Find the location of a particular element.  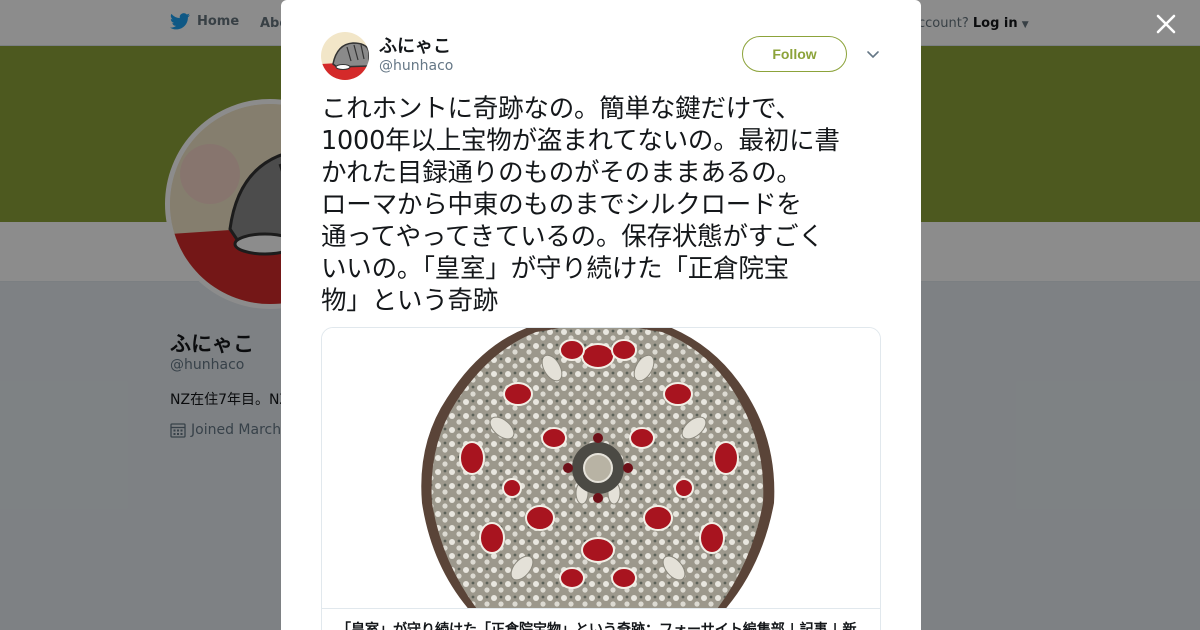

author-avatar is located at coordinates (345, 56).